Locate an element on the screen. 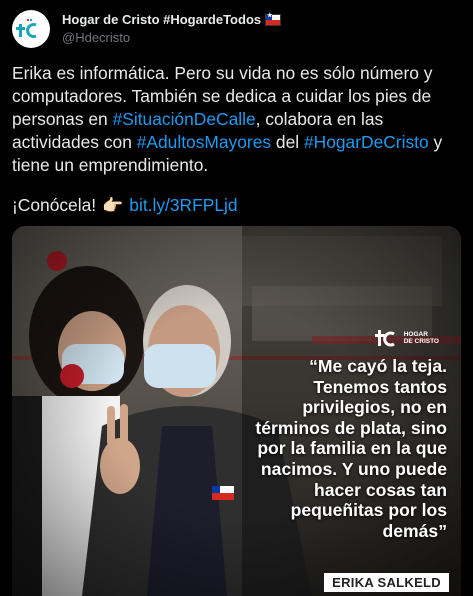  media-credit-label: ERIKA SALKELD is located at coordinates (386, 582).